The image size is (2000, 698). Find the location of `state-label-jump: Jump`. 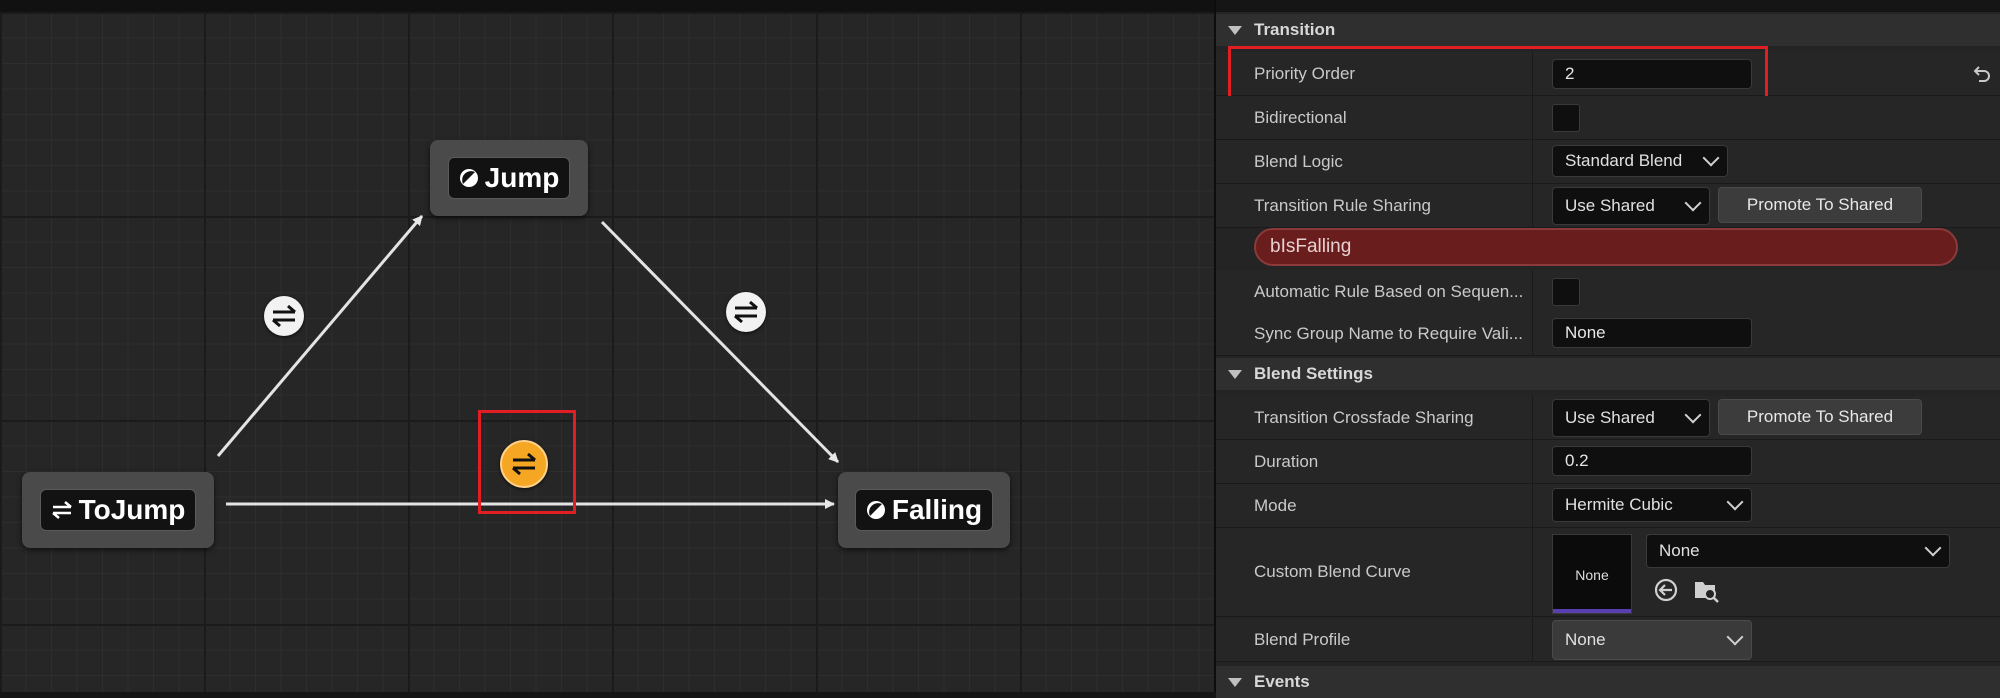

state-label-jump: Jump is located at coordinates (522, 177).